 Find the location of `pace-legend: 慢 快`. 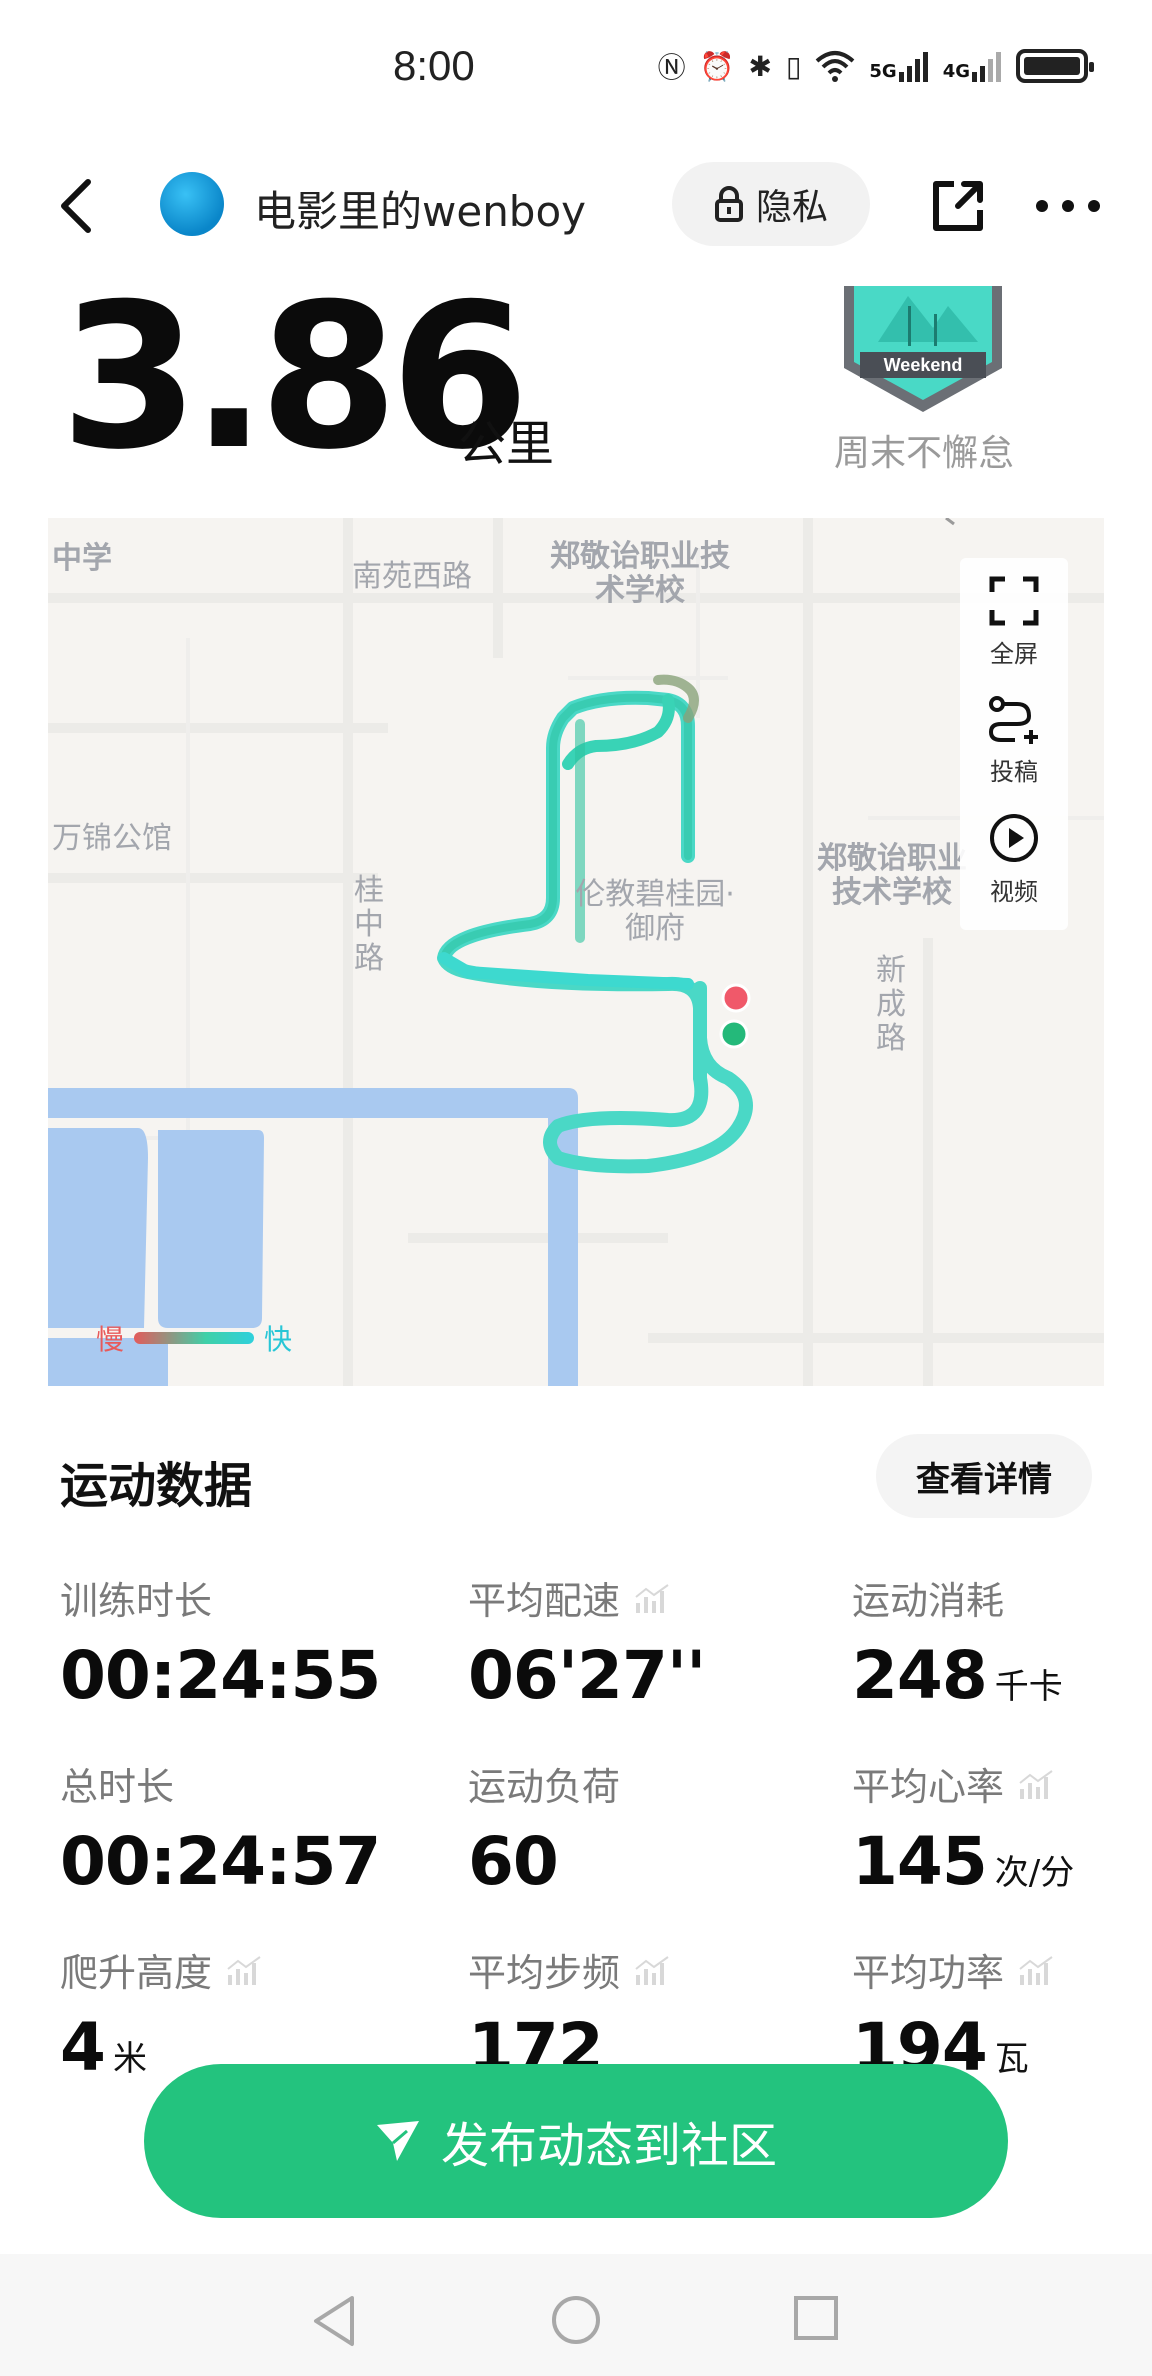

pace-legend: 慢 快 is located at coordinates (194, 1338).